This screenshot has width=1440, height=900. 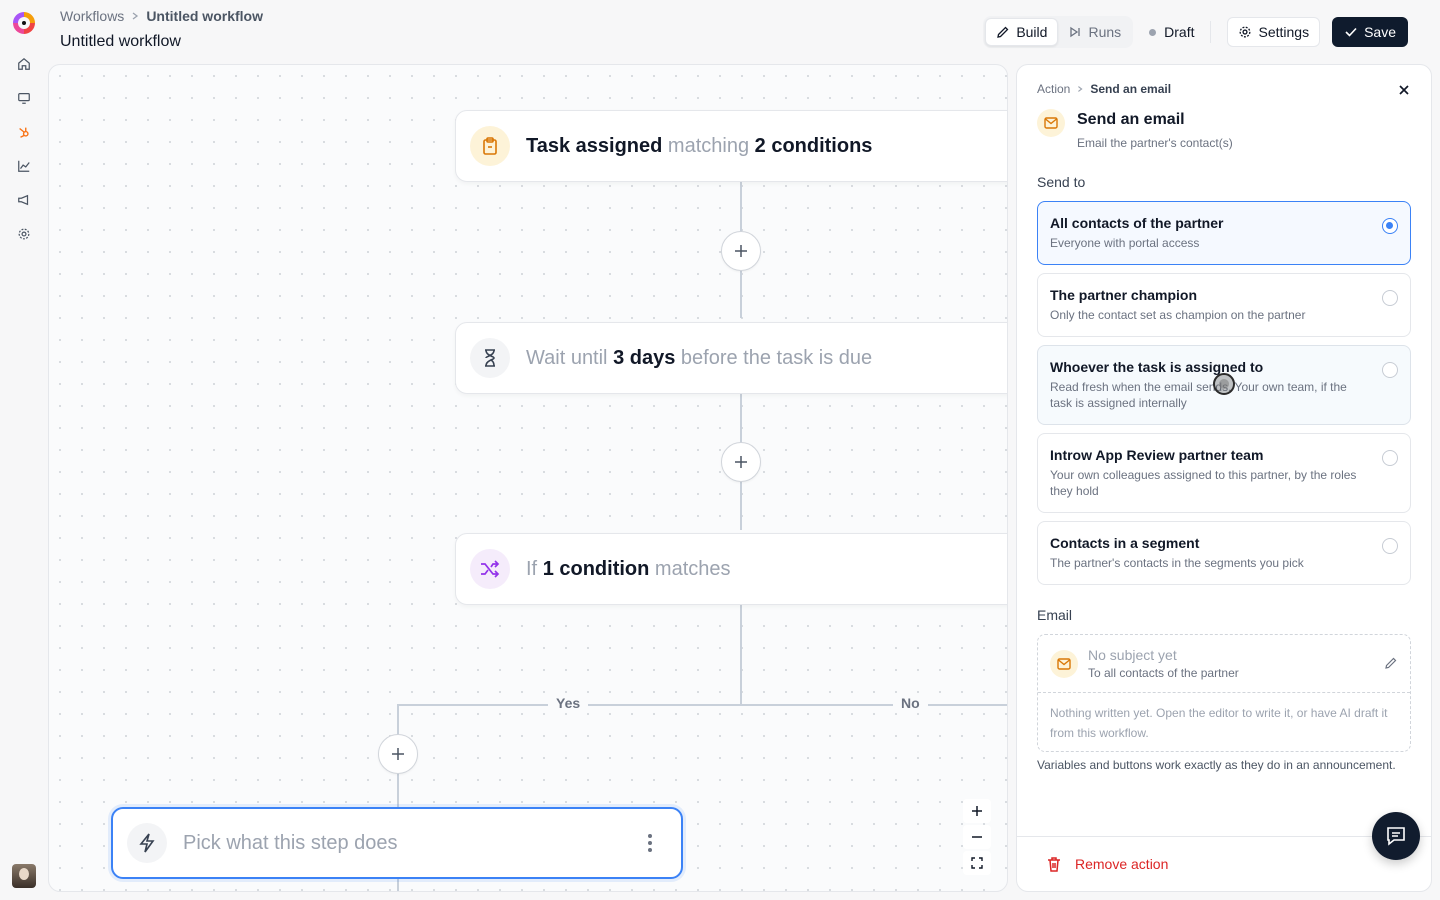 I want to click on view-switch: Build Runs, so click(x=1058, y=32).